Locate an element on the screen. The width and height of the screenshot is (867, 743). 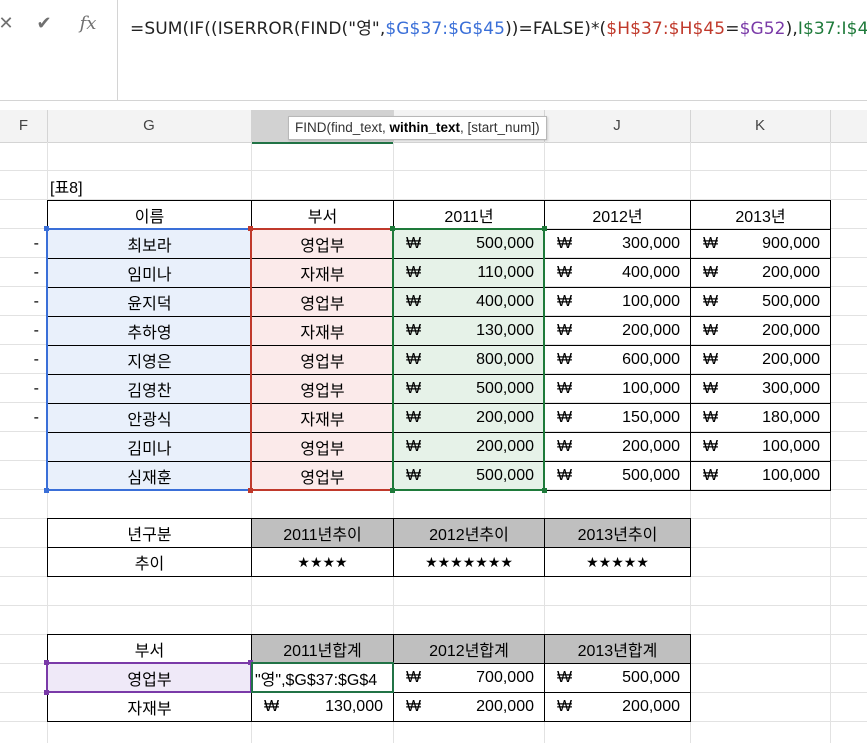
trend-header-2013: 2013년추이 is located at coordinates (617, 533).